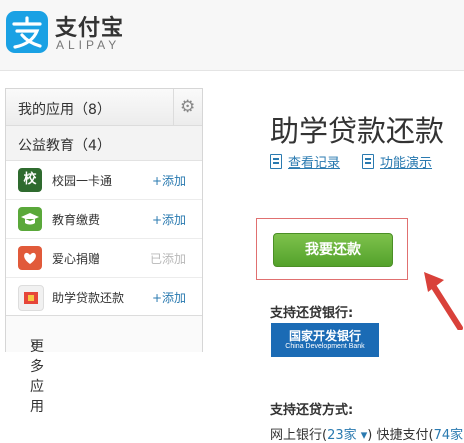  I want to click on list-item: 校 校园一卡通 +添加, so click(104, 180).